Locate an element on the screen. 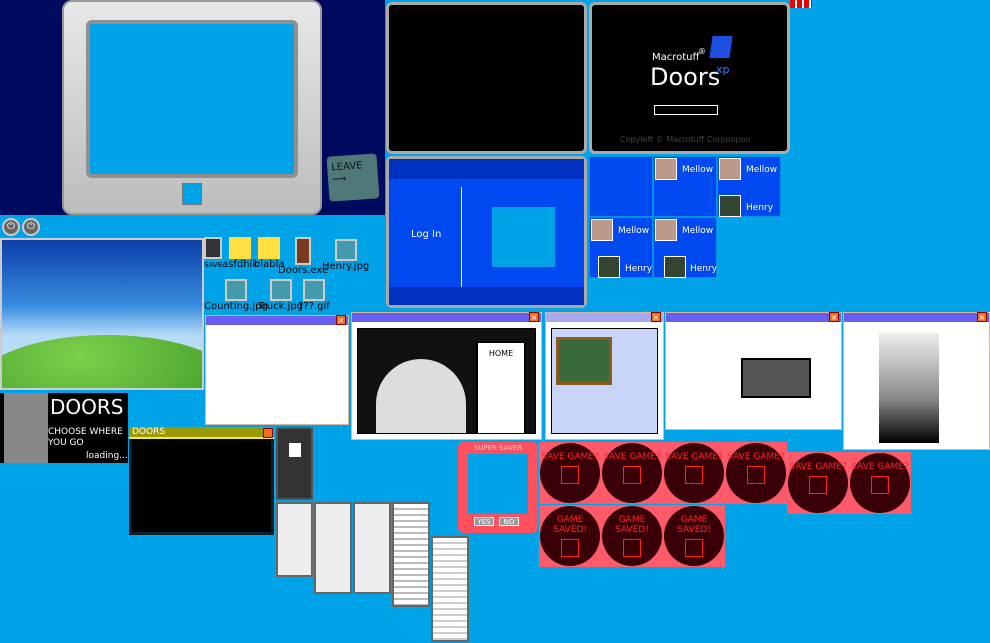 The width and height of the screenshot is (990, 643). comic-window-counting: × is located at coordinates (604, 376).